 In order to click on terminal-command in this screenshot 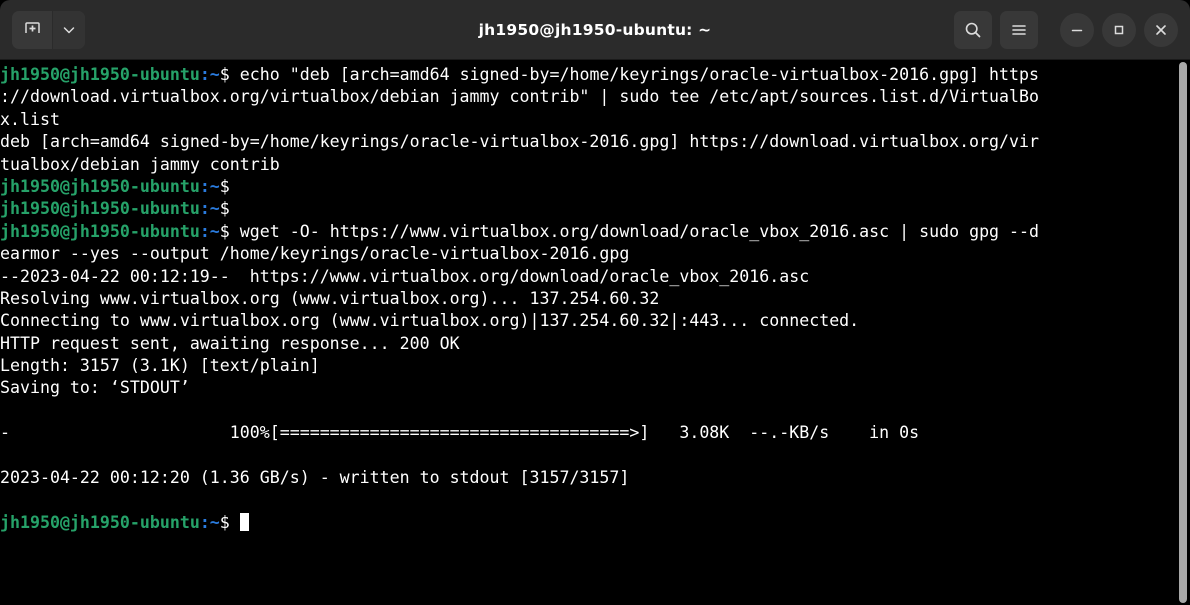, I will do `click(235, 522)`.